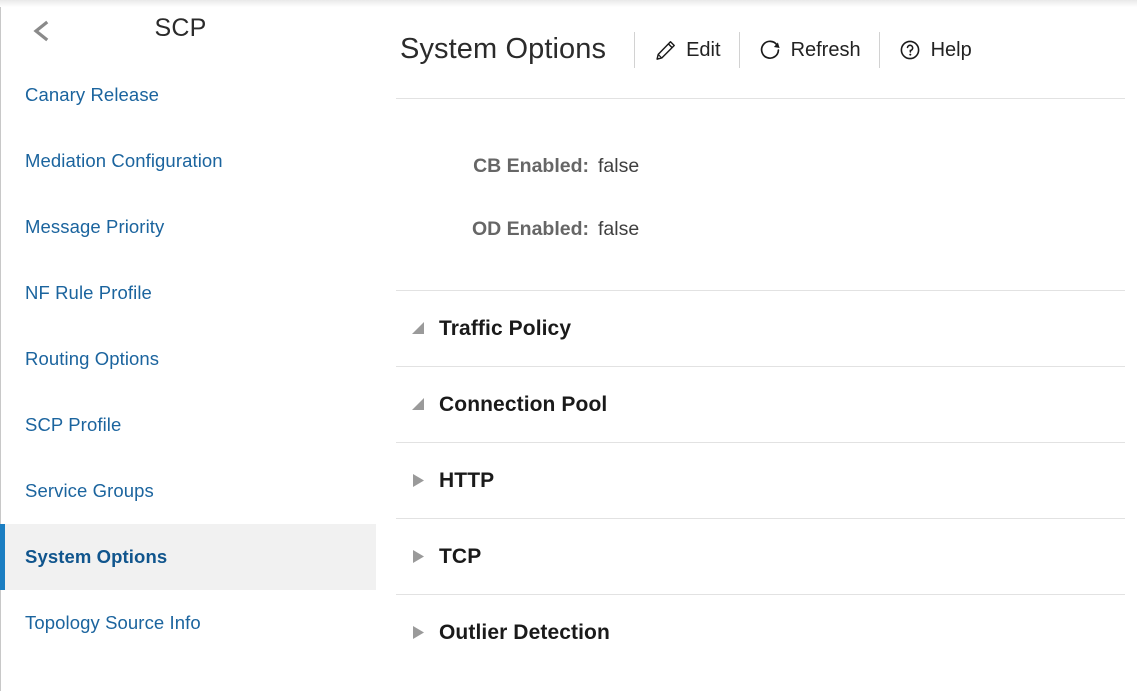  I want to click on help-button: Help, so click(935, 50).